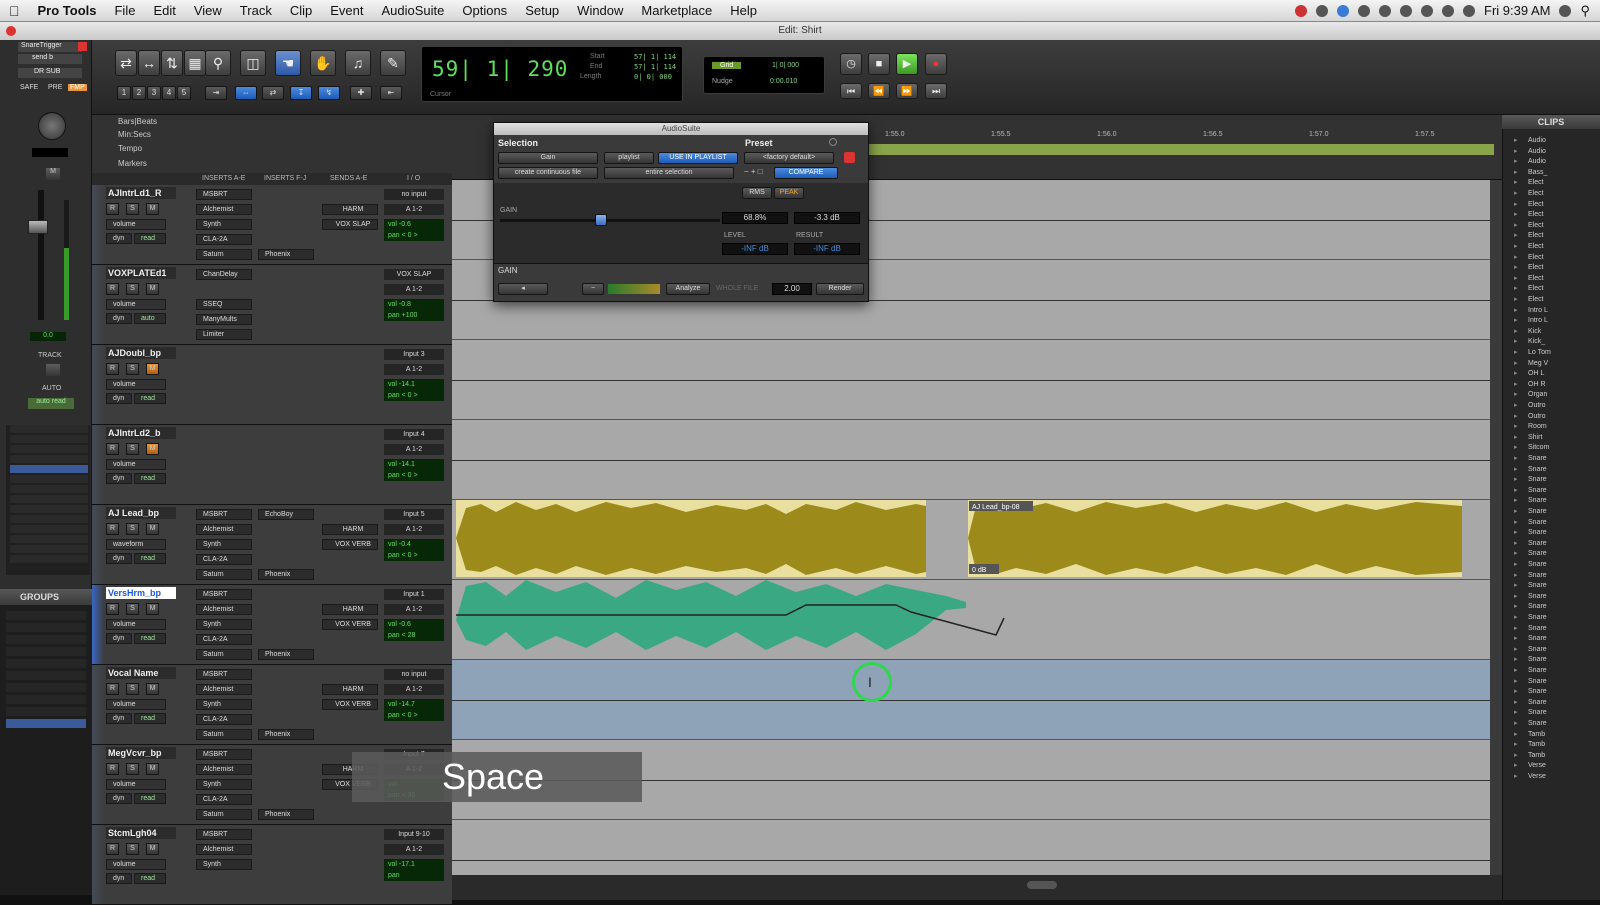 The height and width of the screenshot is (905, 1600). What do you see at coordinates (195, 63) in the screenshot?
I see `grid-mode-button: ▦` at bounding box center [195, 63].